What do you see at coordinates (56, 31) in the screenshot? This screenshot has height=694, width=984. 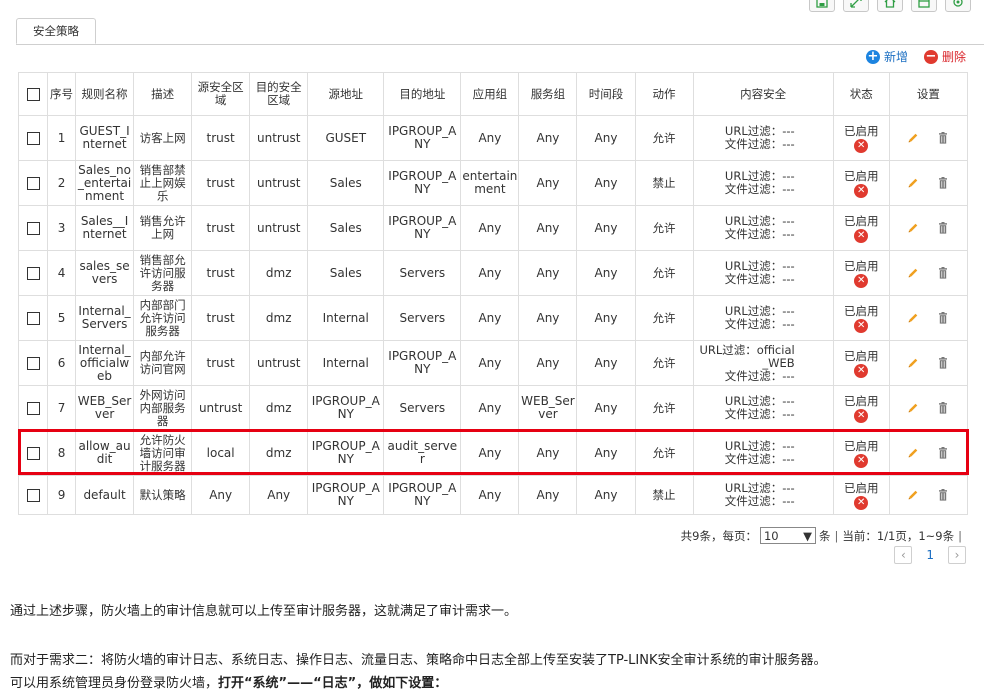 I see `tab-security-policy: 安全策略` at bounding box center [56, 31].